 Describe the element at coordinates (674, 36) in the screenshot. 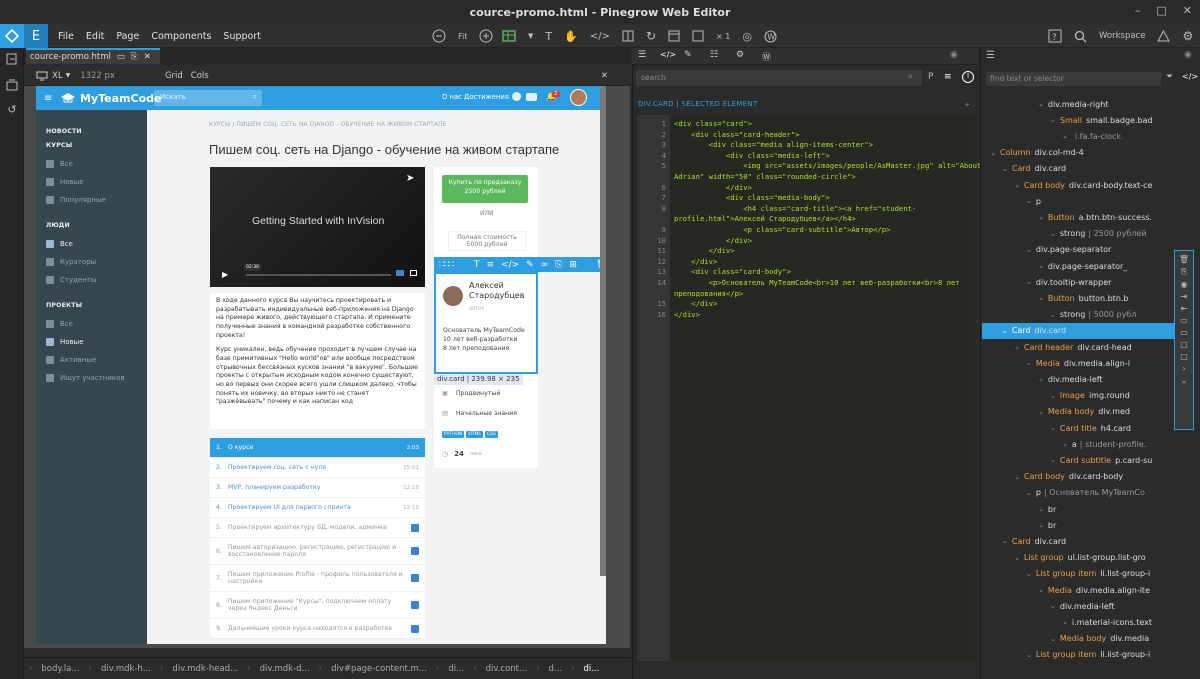

I see `dock-icon` at that location.